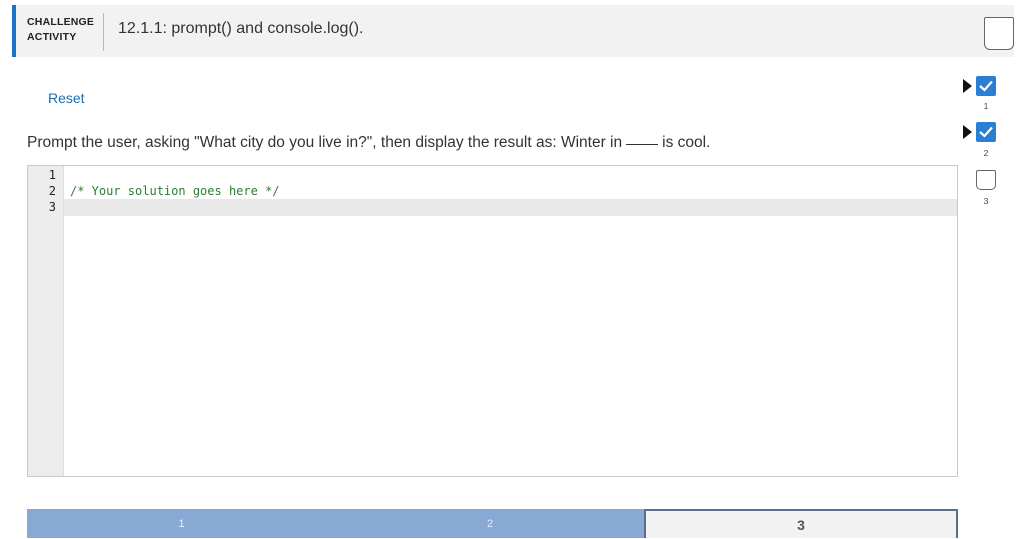  Describe the element at coordinates (103, 32) in the screenshot. I see `header-divider` at that location.